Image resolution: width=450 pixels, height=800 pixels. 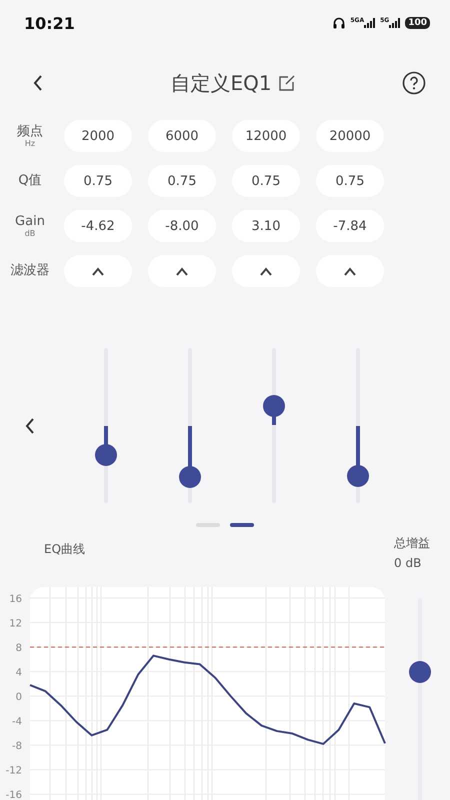 What do you see at coordinates (14, 771) in the screenshot?
I see `axis-tick-label: -12` at bounding box center [14, 771].